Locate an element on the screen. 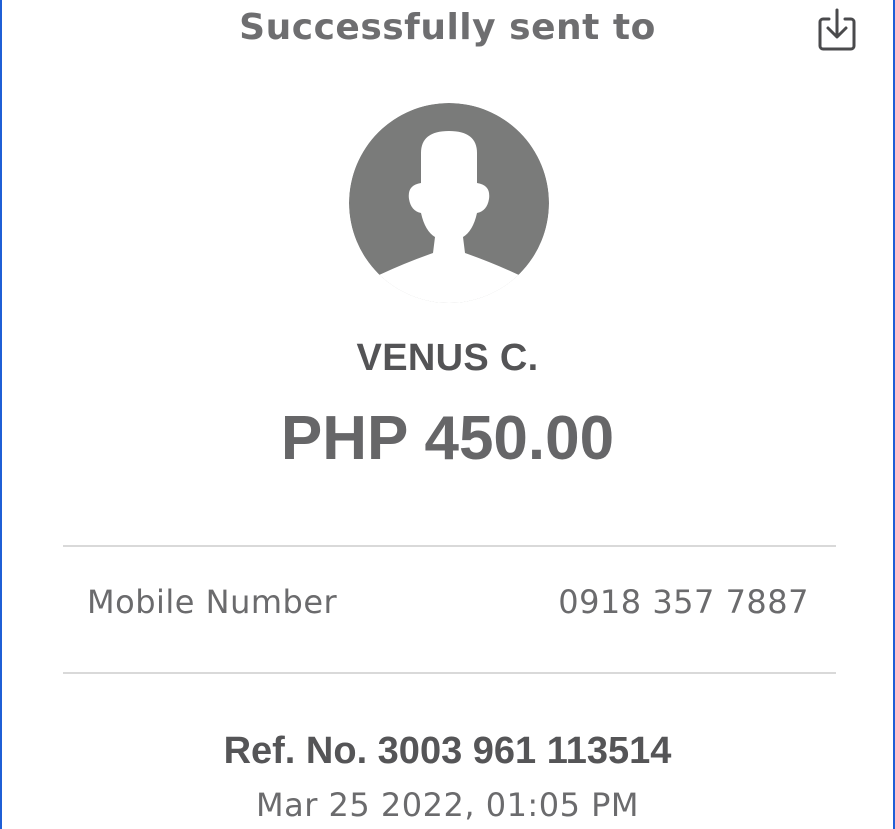 Image resolution: width=895 pixels, height=829 pixels. transfer-amount: PHP 450.00 is located at coordinates (447, 438).